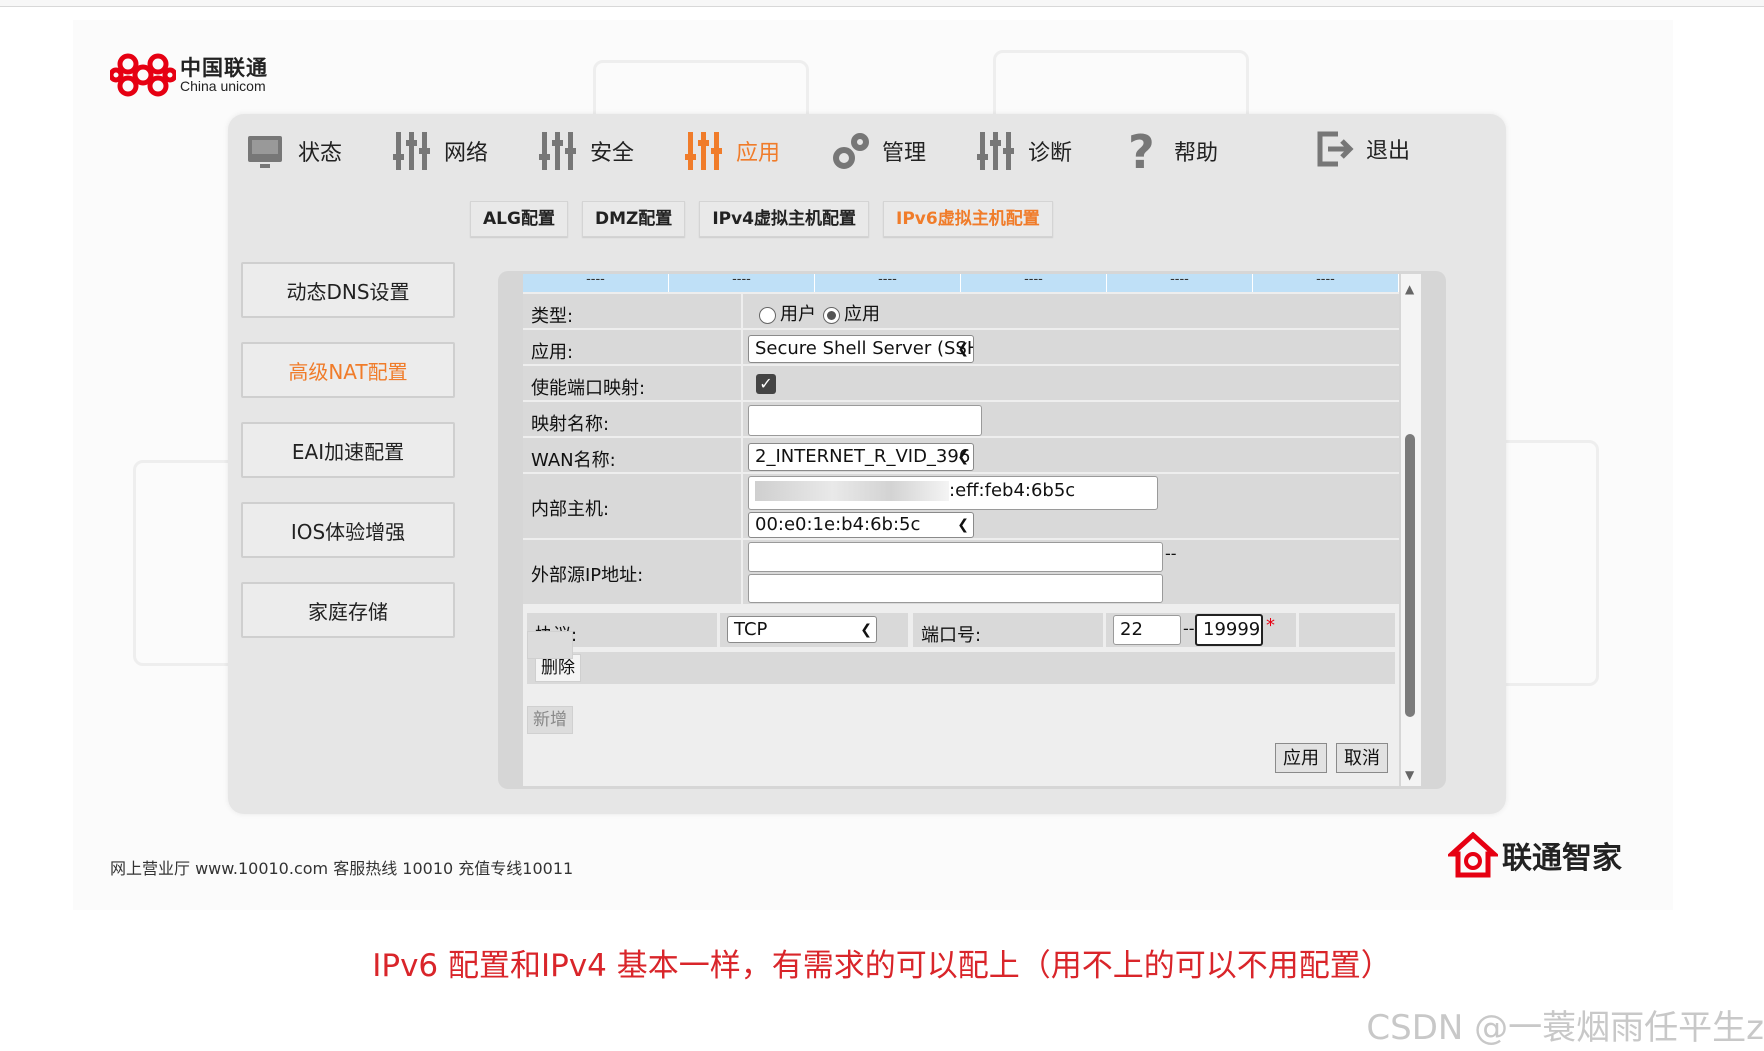 This screenshot has height=1051, width=1764. I want to click on delete-row: 删除, so click(961, 674).